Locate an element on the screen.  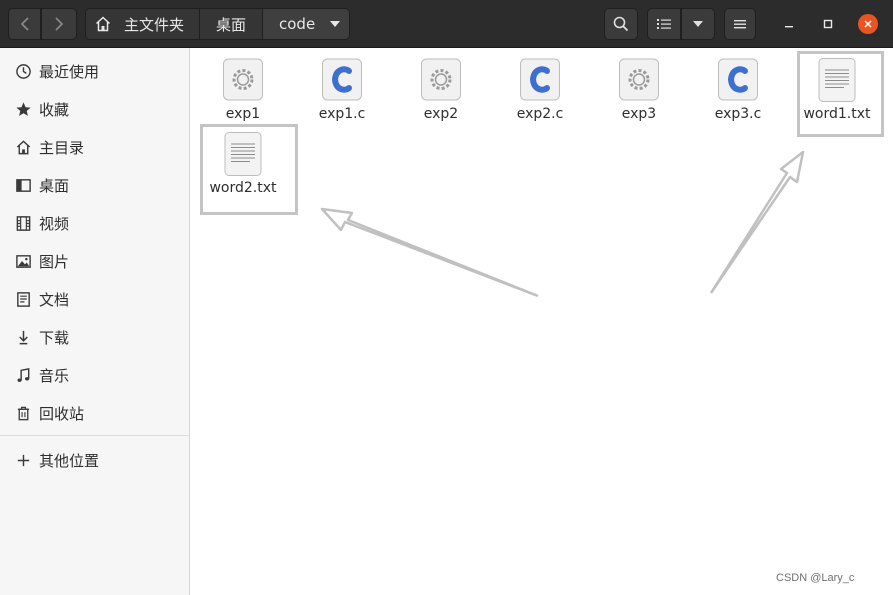
breadcrumb: 主文件夹 桌面 code is located at coordinates (217, 24).